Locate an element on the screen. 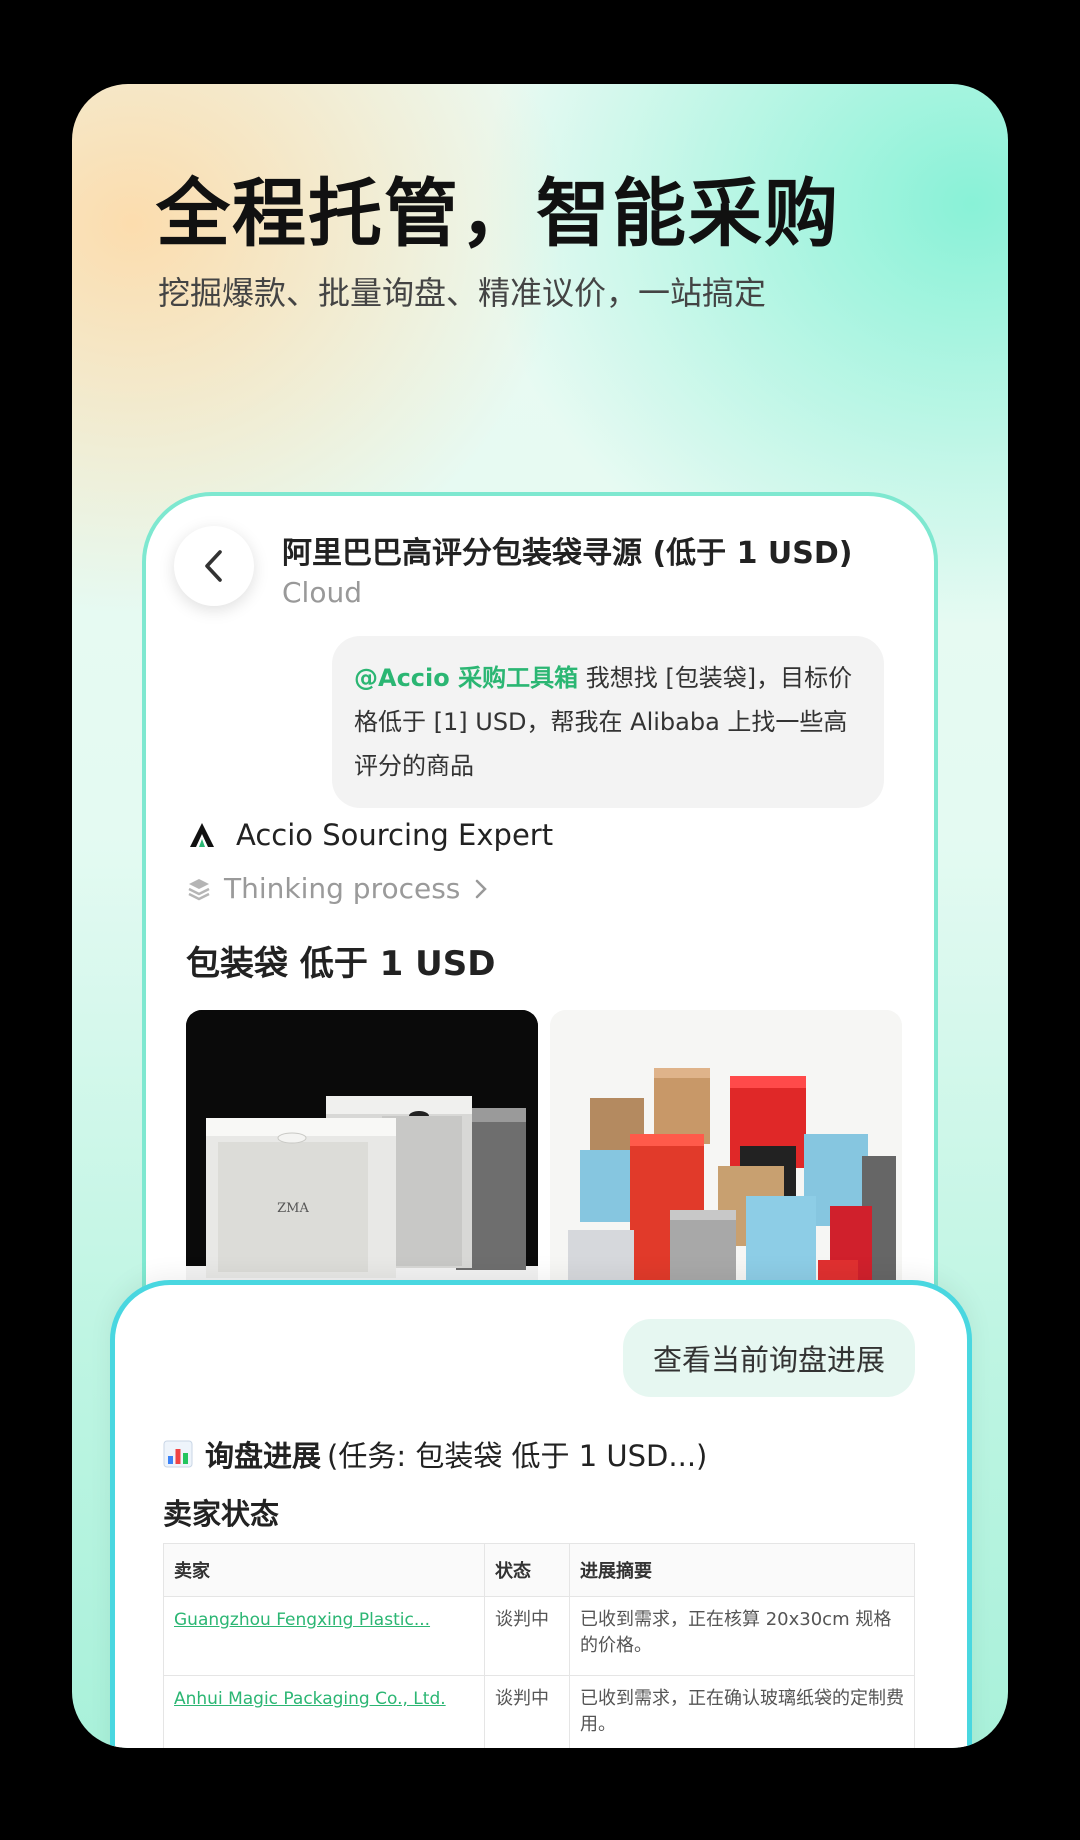  hero-subtitle: 挖掘爆款、批量询盘、精准议价，一站搞定 is located at coordinates (462, 293).